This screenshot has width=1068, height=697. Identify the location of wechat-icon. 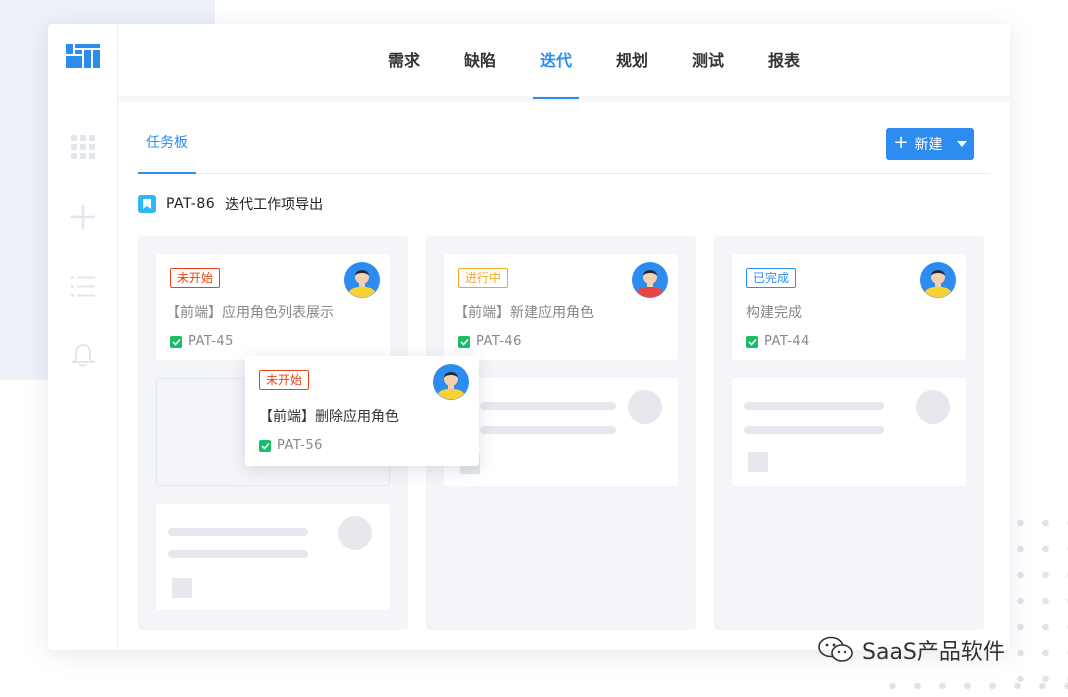
(835, 649).